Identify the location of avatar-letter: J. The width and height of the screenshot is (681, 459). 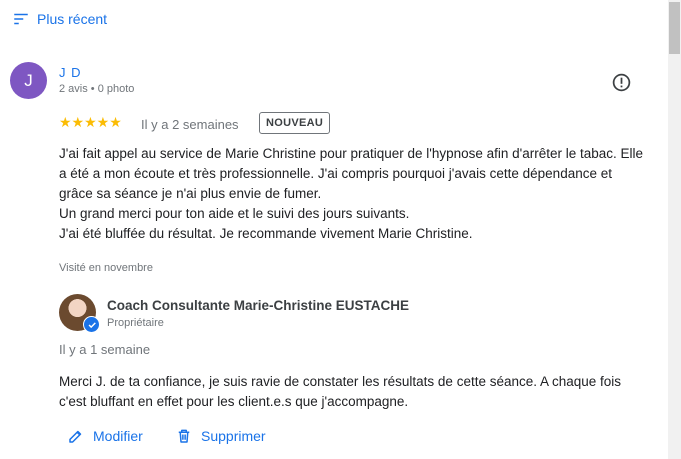
(28, 80).